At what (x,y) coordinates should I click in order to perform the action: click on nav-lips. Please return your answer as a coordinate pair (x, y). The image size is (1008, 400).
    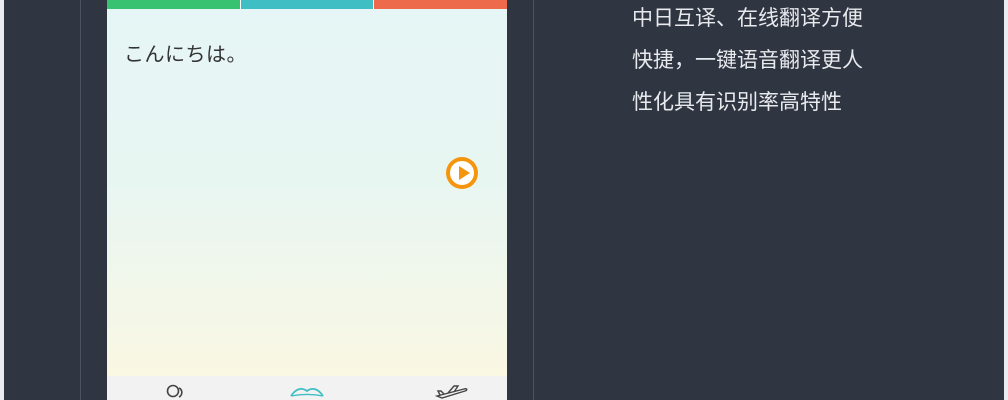
    Looking at the image, I should click on (307, 388).